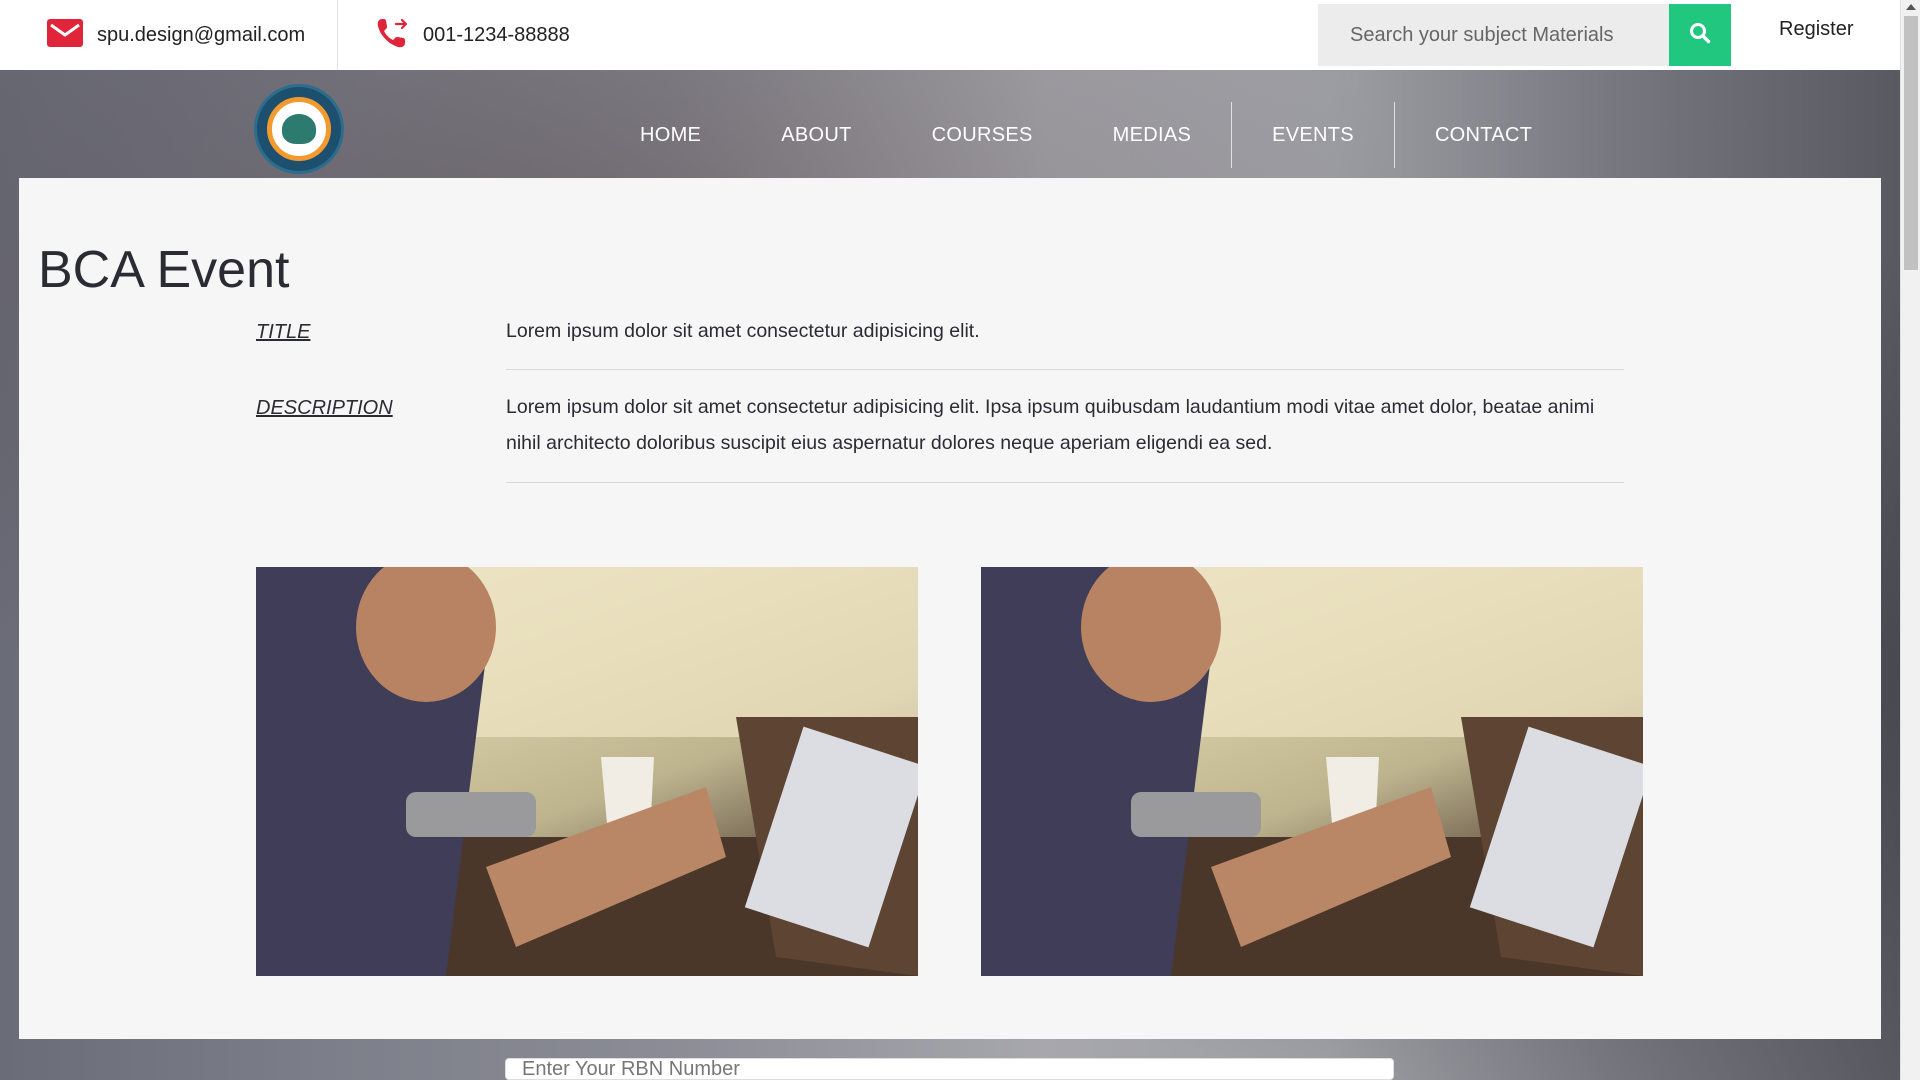  What do you see at coordinates (1816, 29) in the screenshot?
I see `register-link: Register` at bounding box center [1816, 29].